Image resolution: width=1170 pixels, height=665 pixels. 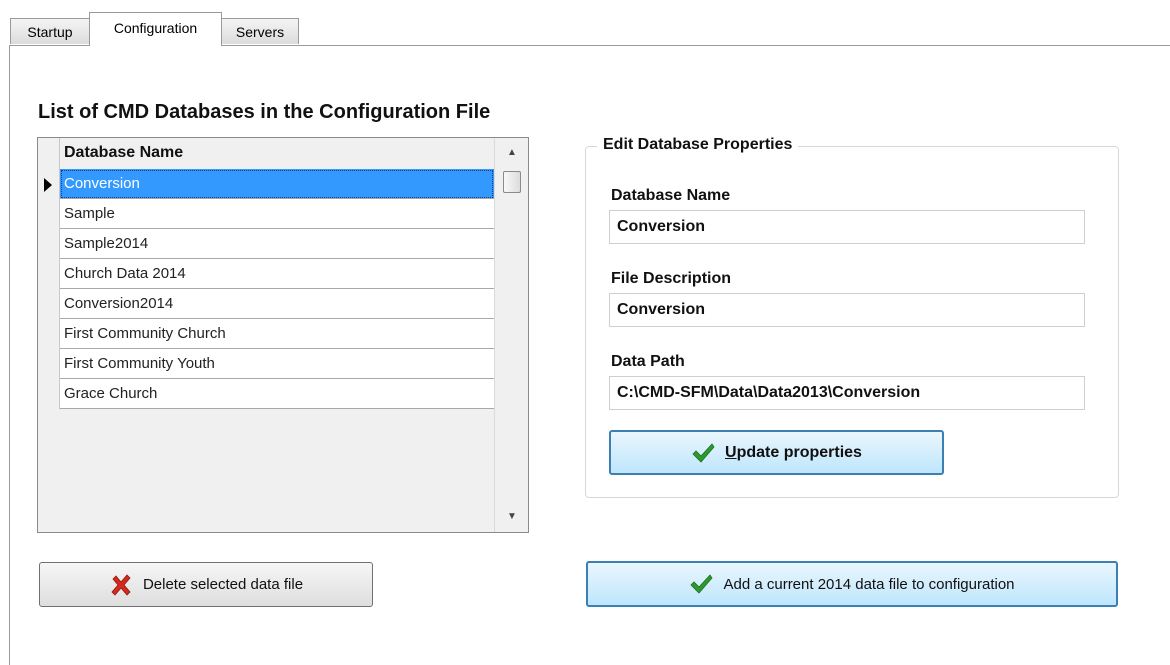 What do you see at coordinates (698, 145) in the screenshot?
I see `edit-properties-title: Edit Database Properties` at bounding box center [698, 145].